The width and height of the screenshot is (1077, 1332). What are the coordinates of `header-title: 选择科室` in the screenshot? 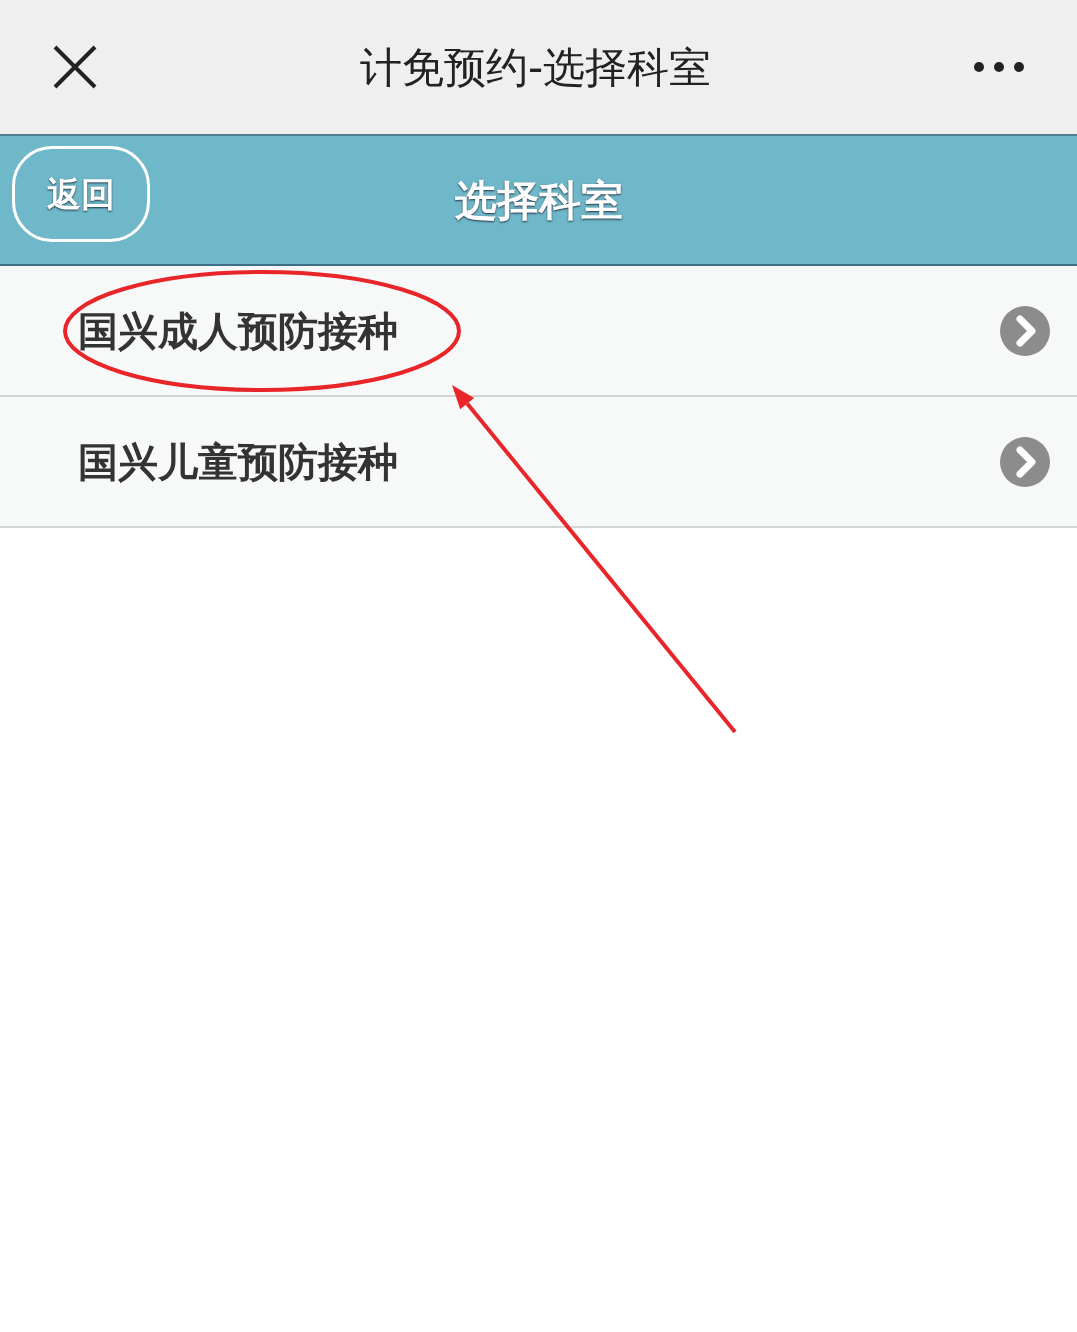 It's located at (538, 200).